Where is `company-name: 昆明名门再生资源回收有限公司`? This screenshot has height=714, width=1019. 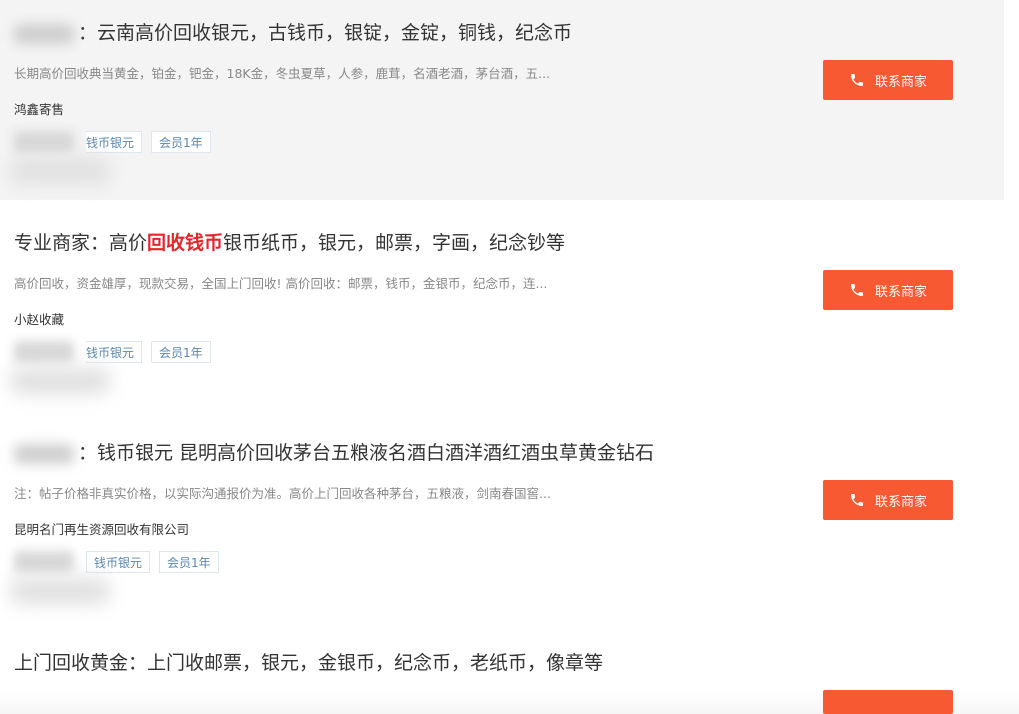
company-name: 昆明名门再生资源回收有限公司 is located at coordinates (101, 528).